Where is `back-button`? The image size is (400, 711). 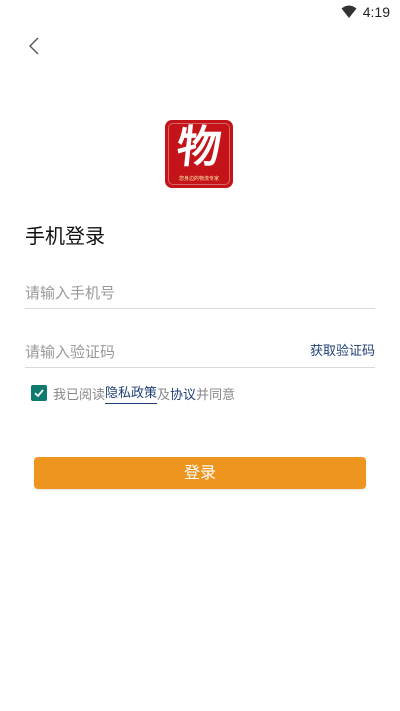
back-button is located at coordinates (34, 46).